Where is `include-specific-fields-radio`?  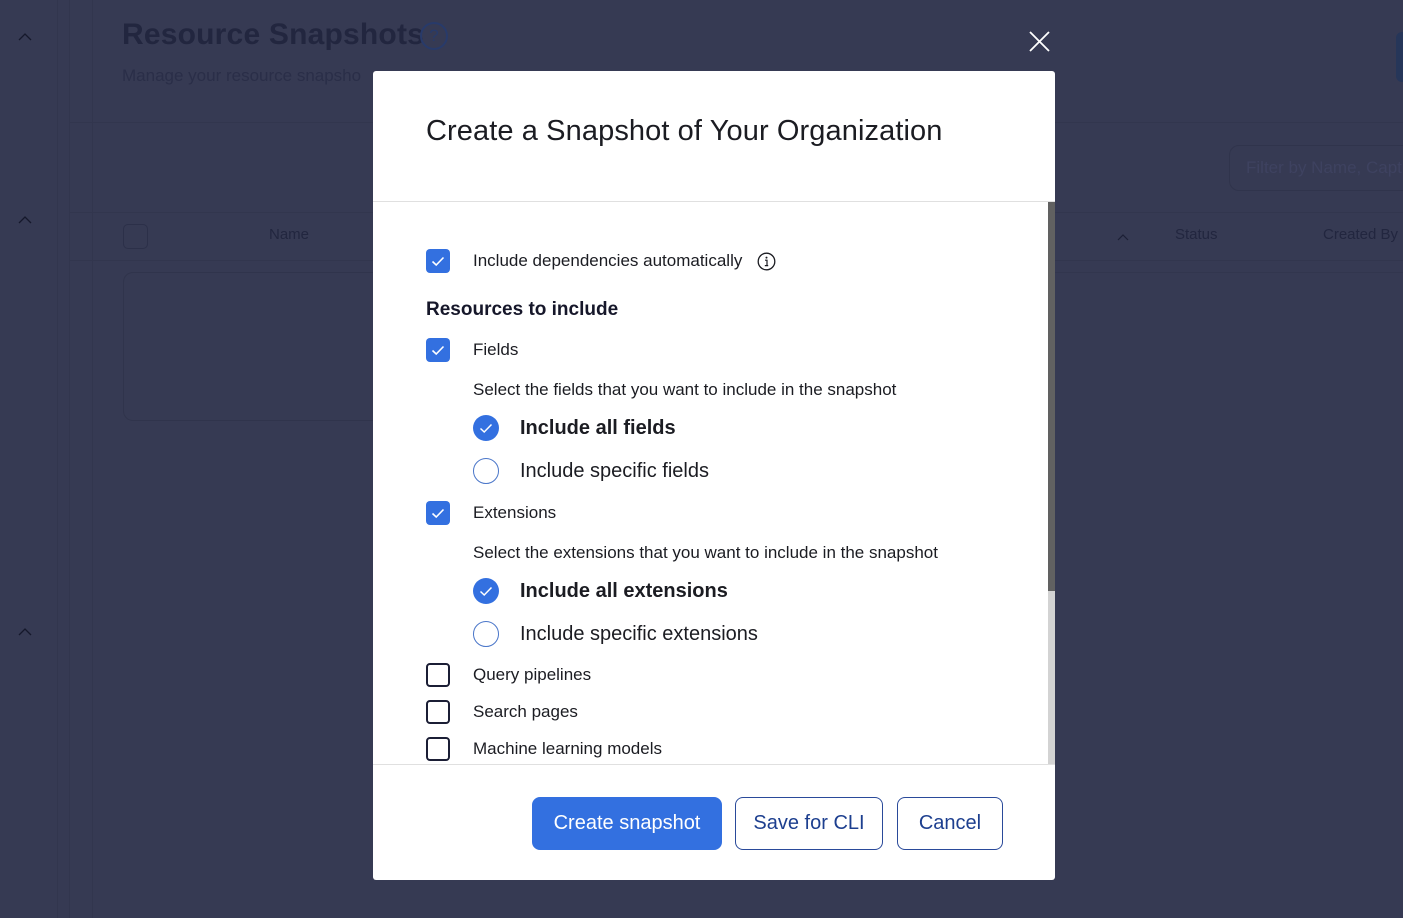
include-specific-fields-radio is located at coordinates (486, 471).